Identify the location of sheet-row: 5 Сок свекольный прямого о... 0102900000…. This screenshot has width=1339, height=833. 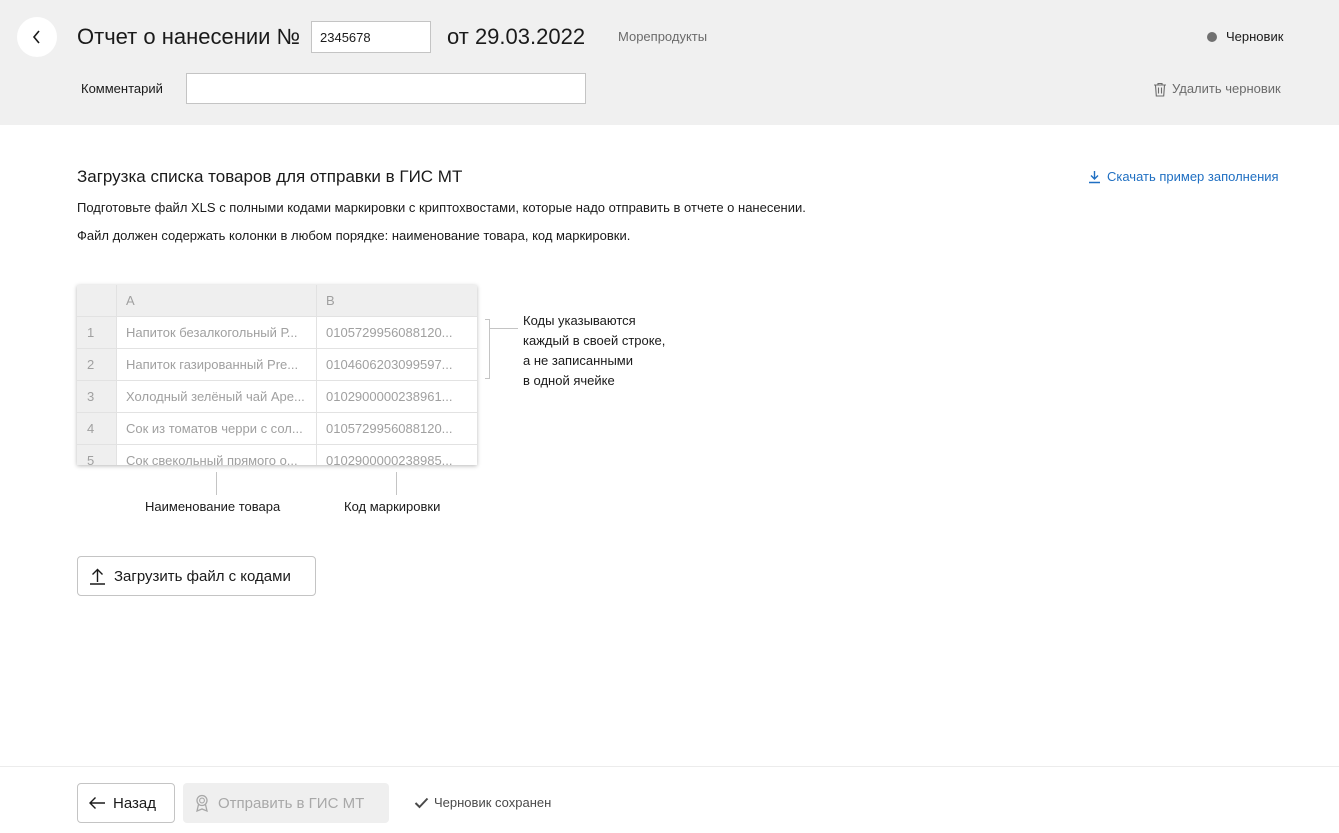
(277, 455).